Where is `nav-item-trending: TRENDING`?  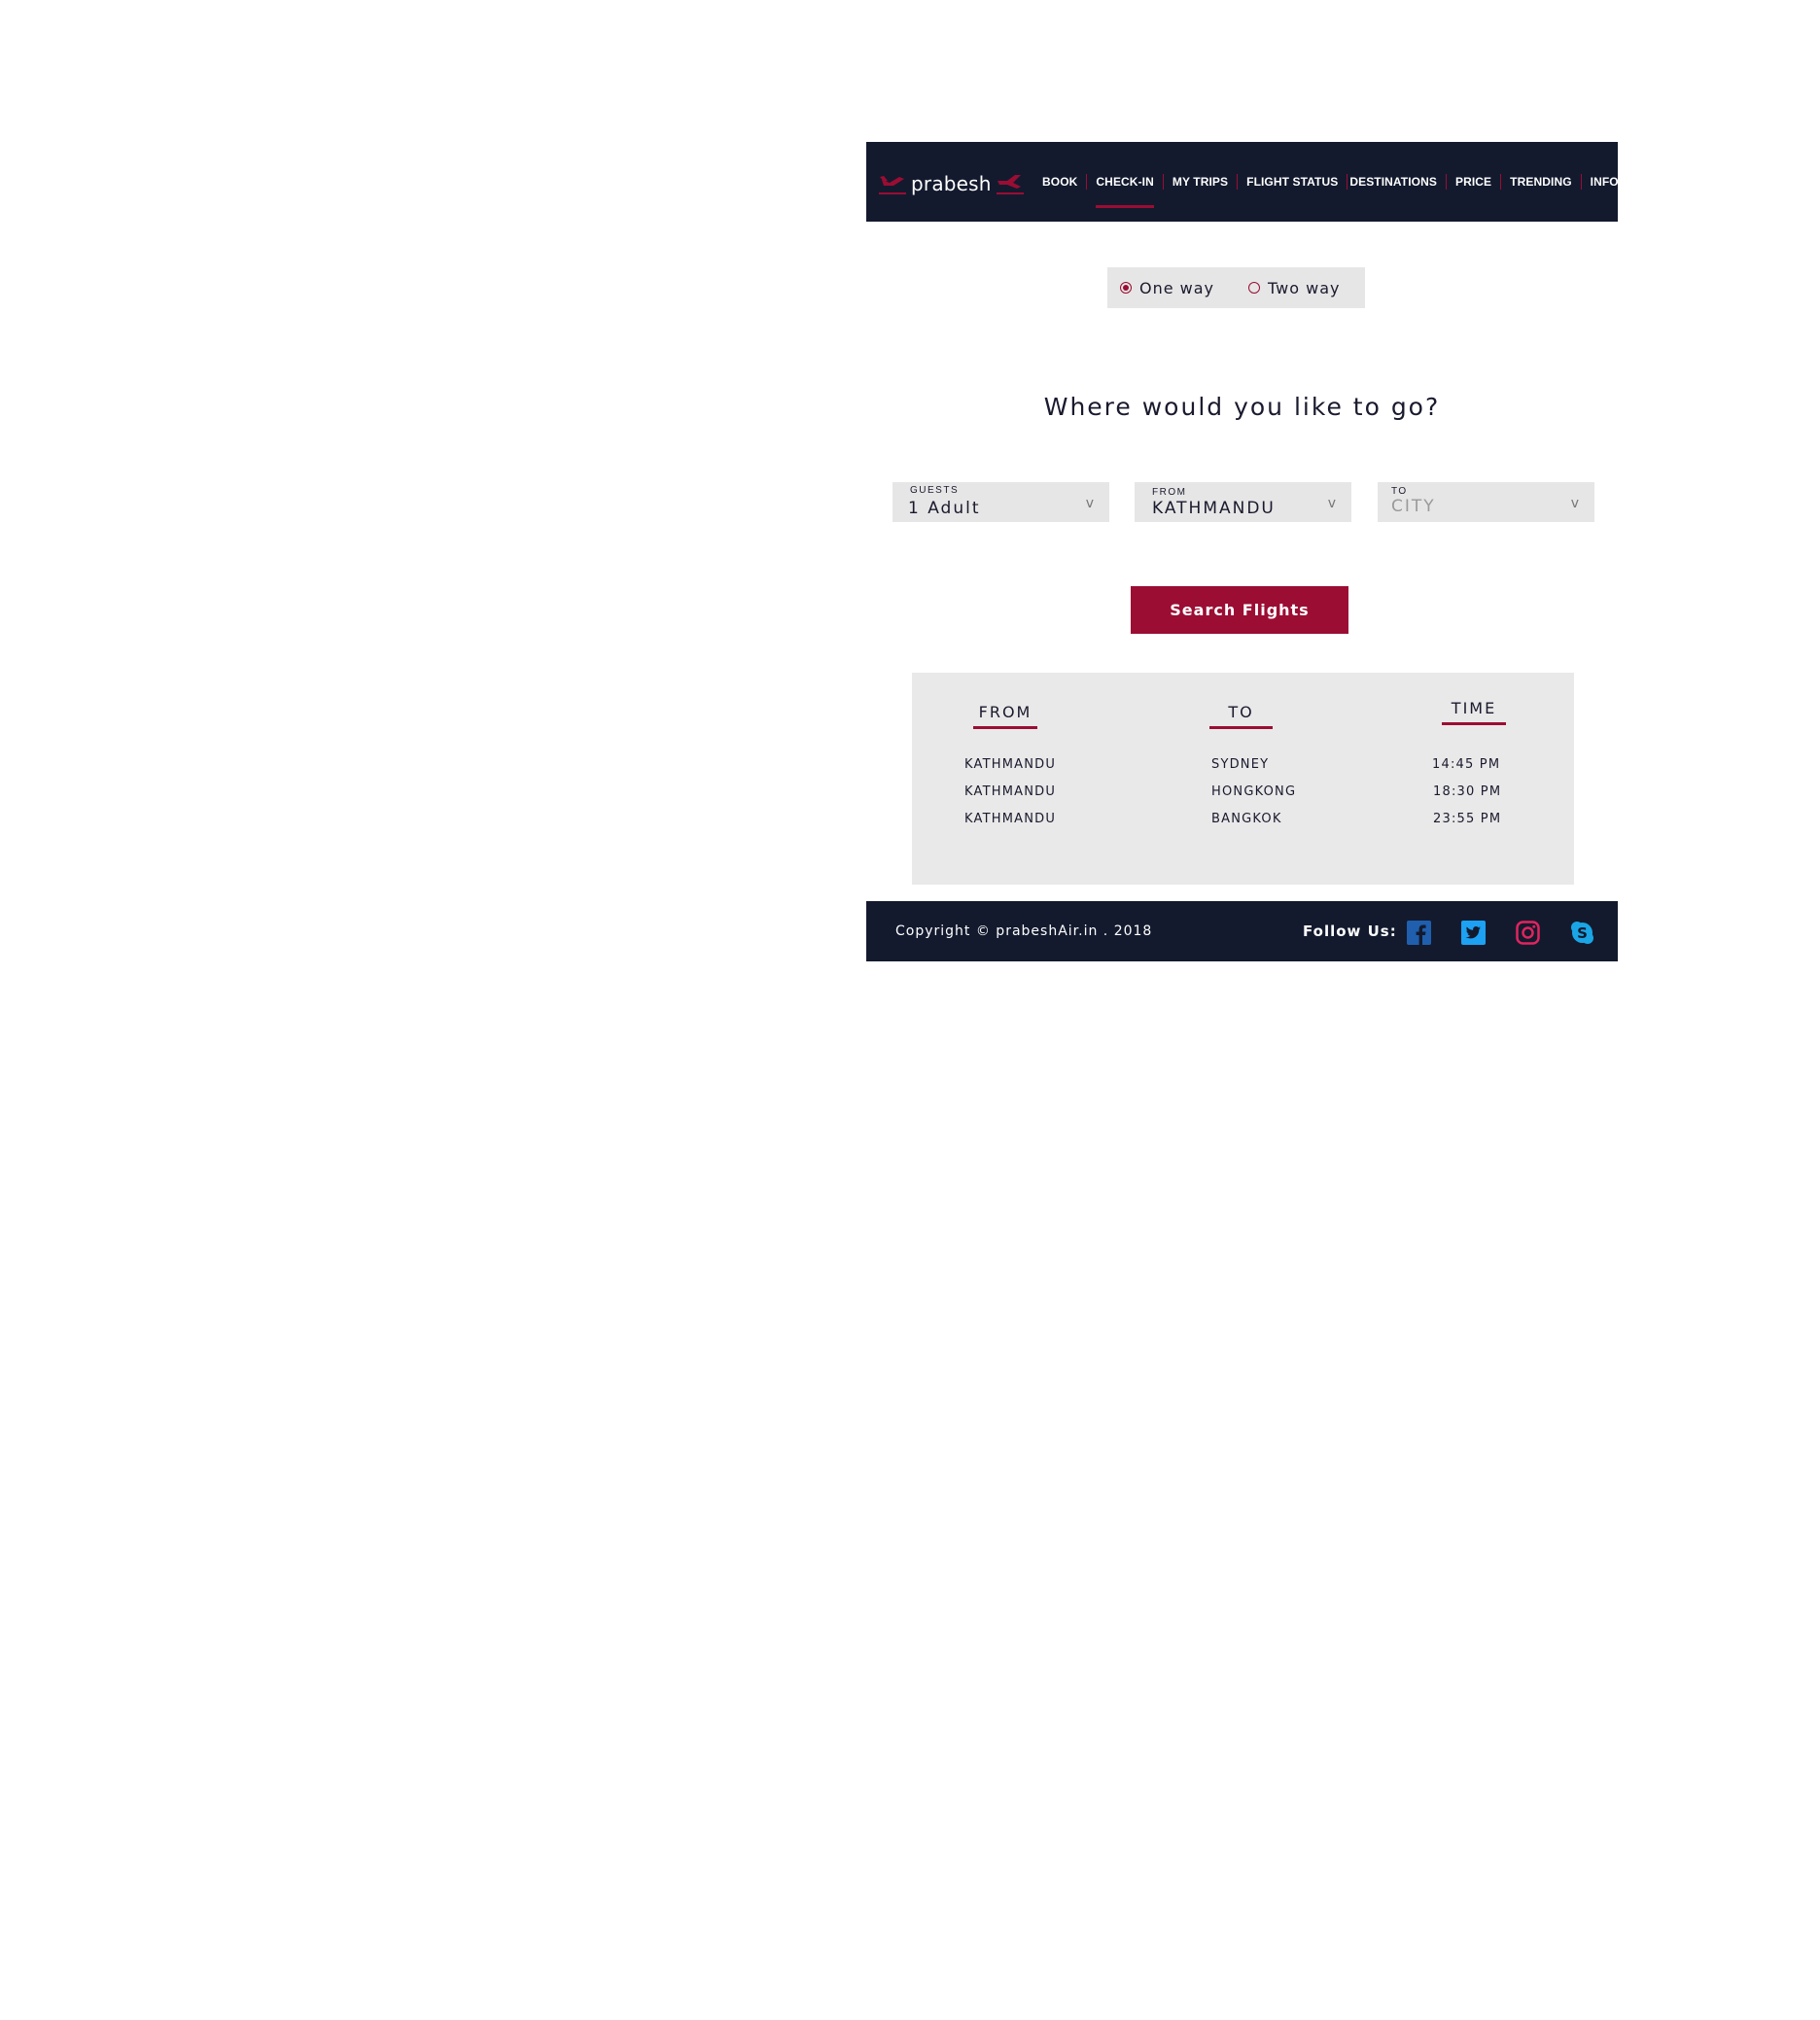 nav-item-trending: TRENDING is located at coordinates (1540, 182).